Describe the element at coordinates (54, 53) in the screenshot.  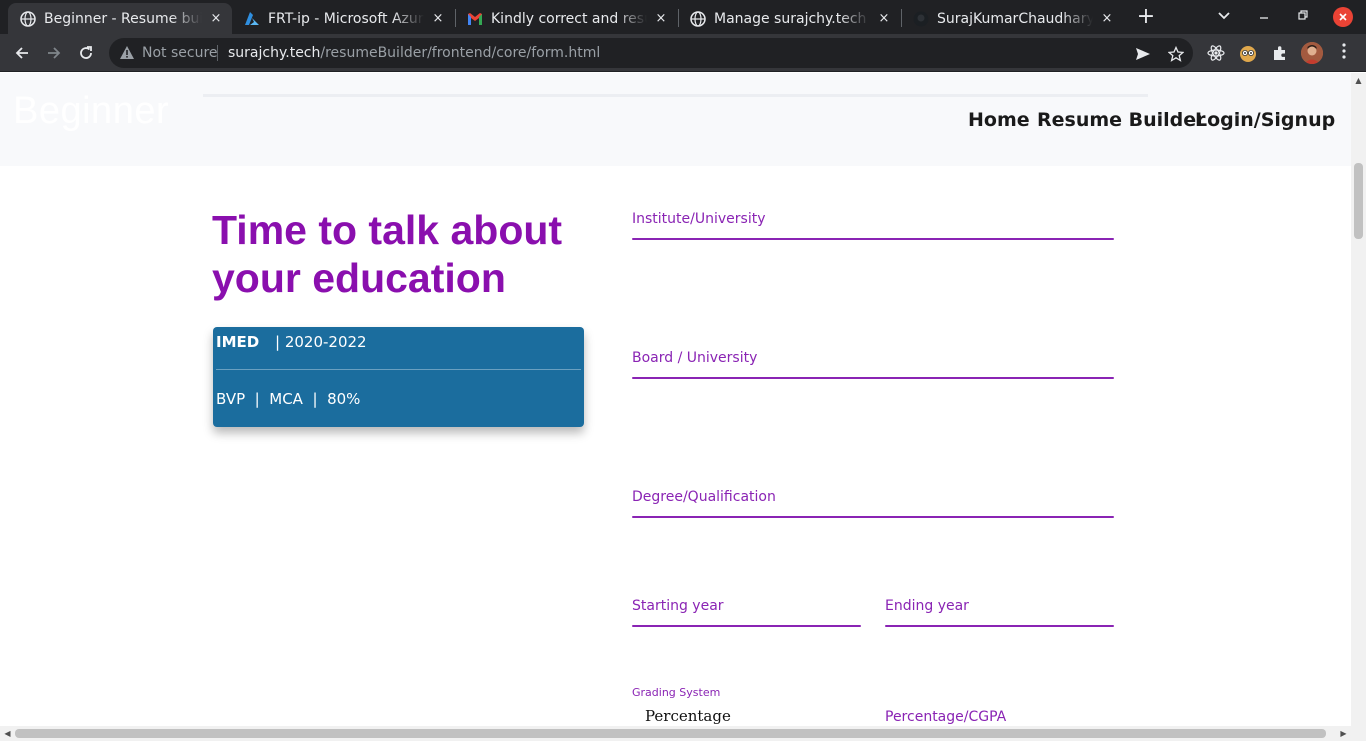
I see `forward-icon` at that location.